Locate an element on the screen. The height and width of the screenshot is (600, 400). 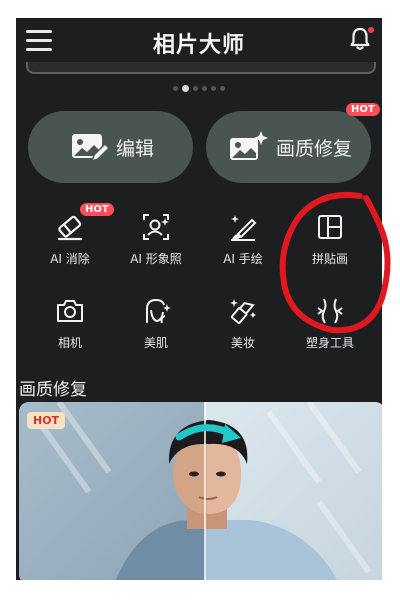
carousel-pagination is located at coordinates (199, 88).